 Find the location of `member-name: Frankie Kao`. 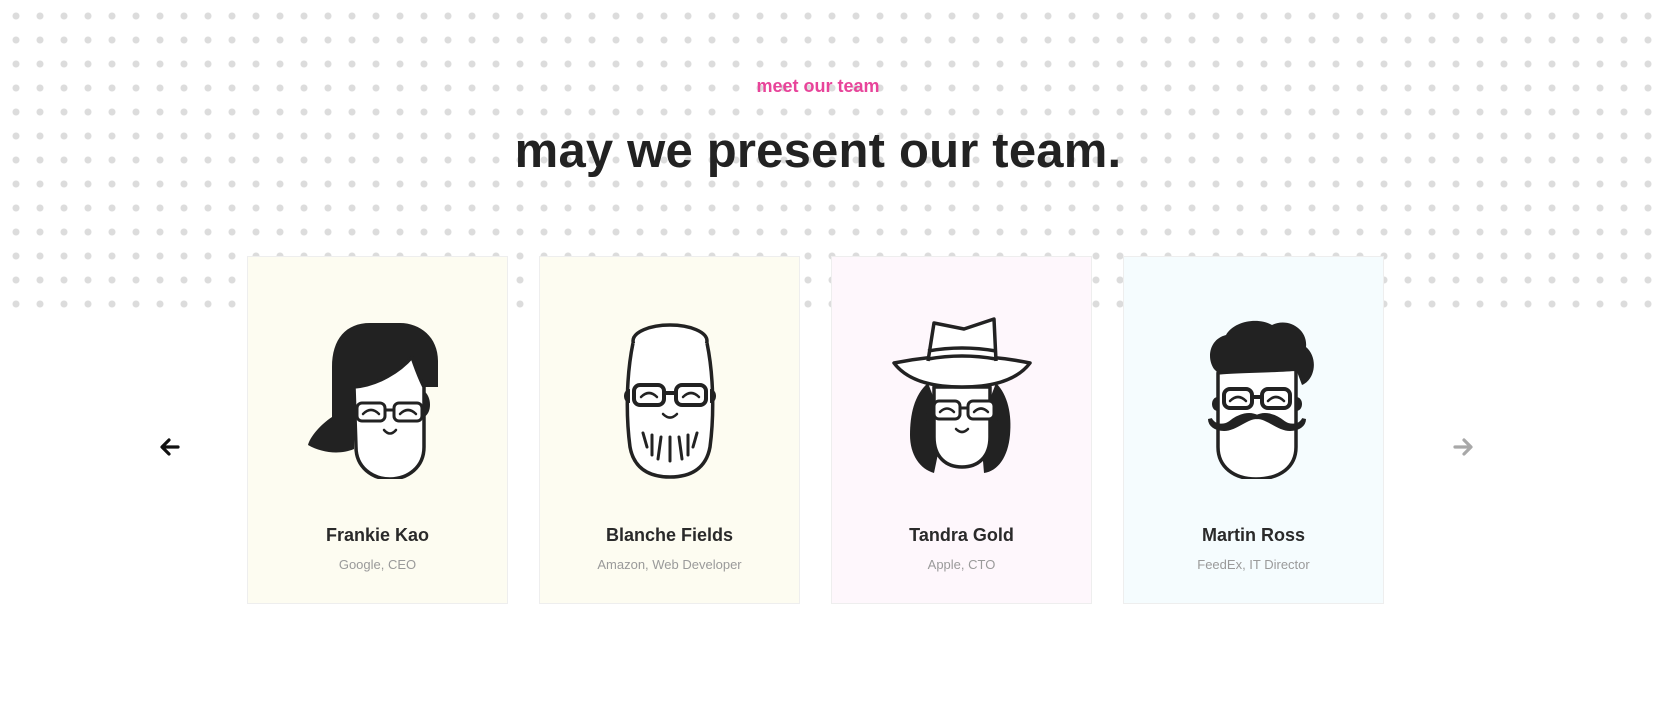

member-name: Frankie Kao is located at coordinates (377, 535).